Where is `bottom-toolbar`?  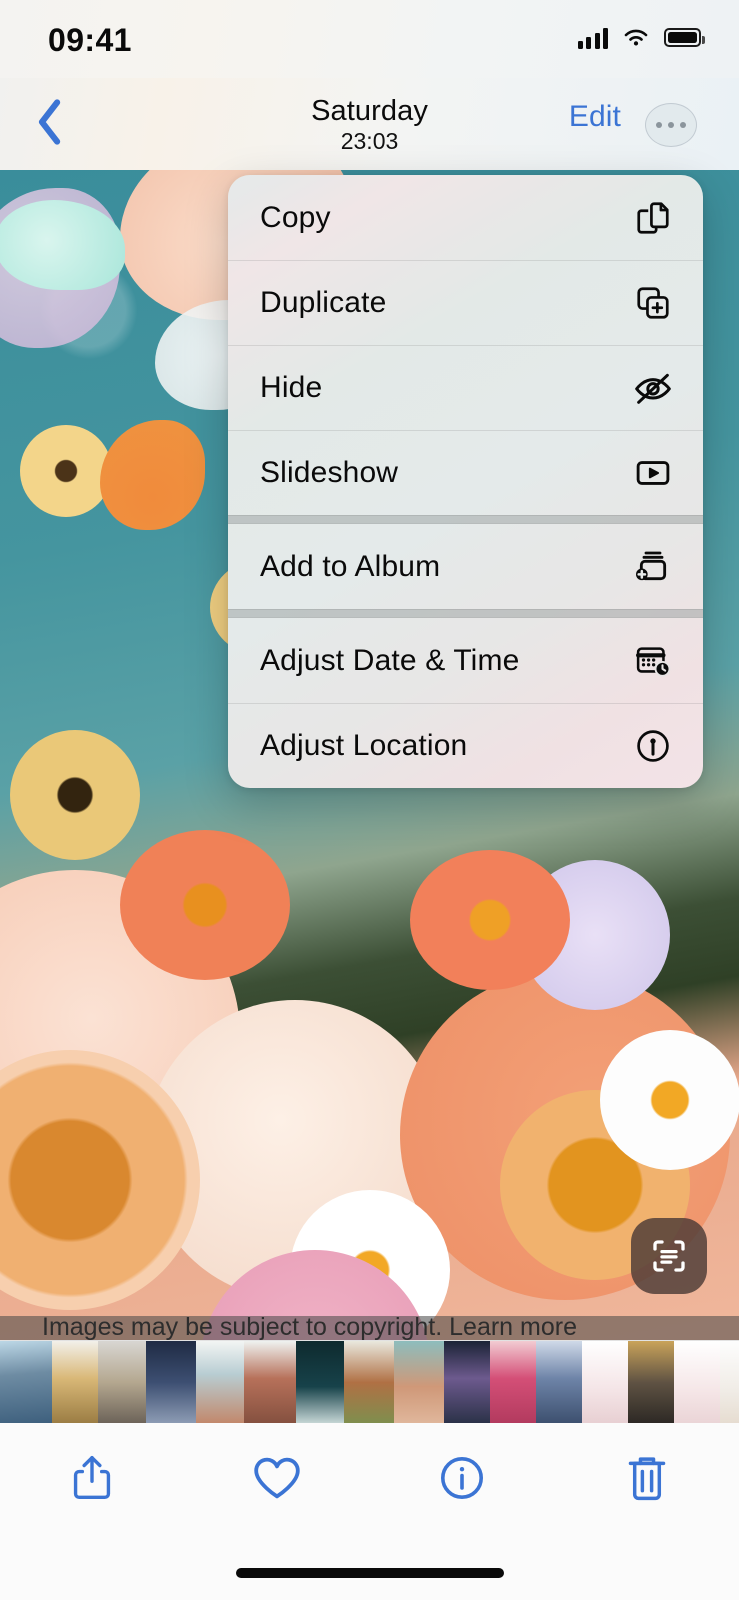 bottom-toolbar is located at coordinates (369, 1478).